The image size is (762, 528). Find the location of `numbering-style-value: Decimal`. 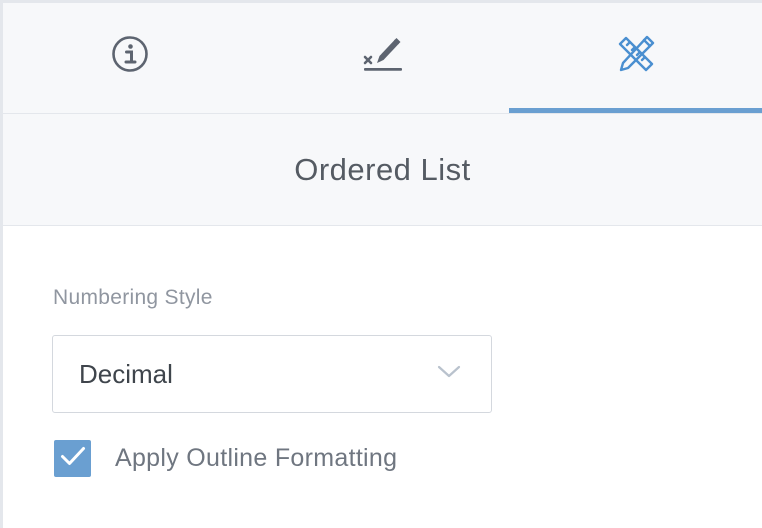

numbering-style-value: Decimal is located at coordinates (126, 373).